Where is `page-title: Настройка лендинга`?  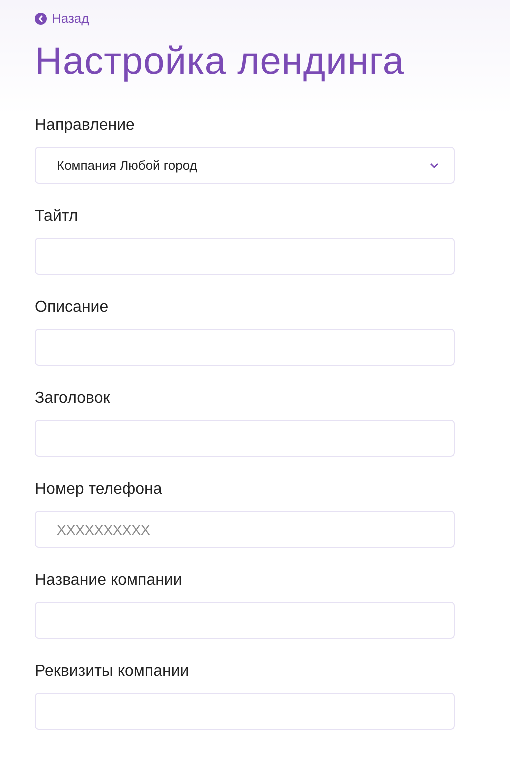 page-title: Настройка лендинга is located at coordinates (219, 62).